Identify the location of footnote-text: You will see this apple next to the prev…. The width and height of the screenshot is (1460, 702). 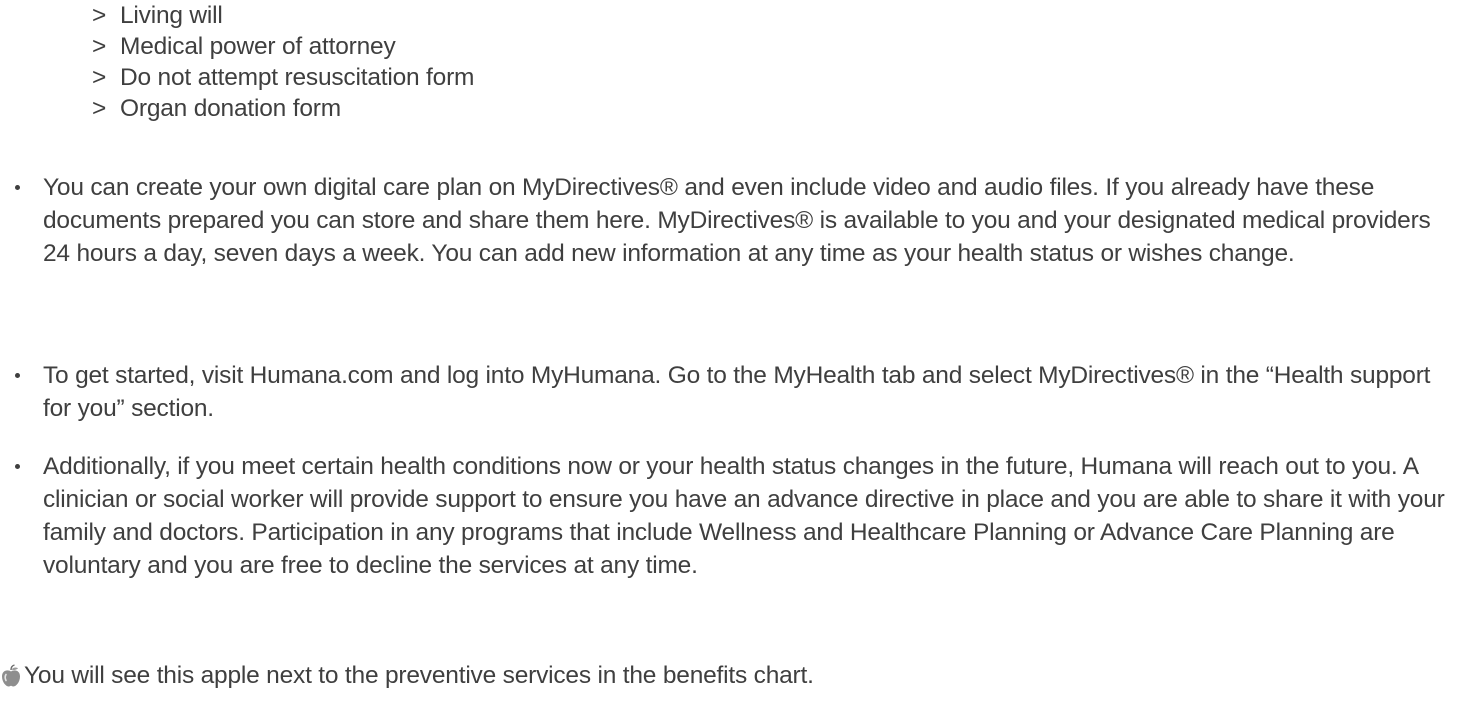
(419, 675).